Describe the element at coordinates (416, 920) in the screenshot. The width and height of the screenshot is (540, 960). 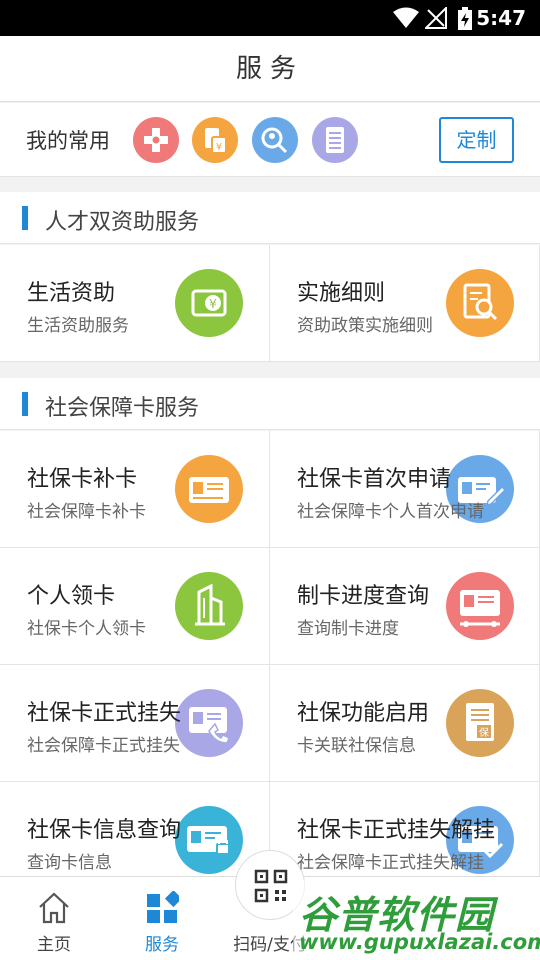
I see `watermark: 谷普软件园 www.gupuxlazai.com` at that location.